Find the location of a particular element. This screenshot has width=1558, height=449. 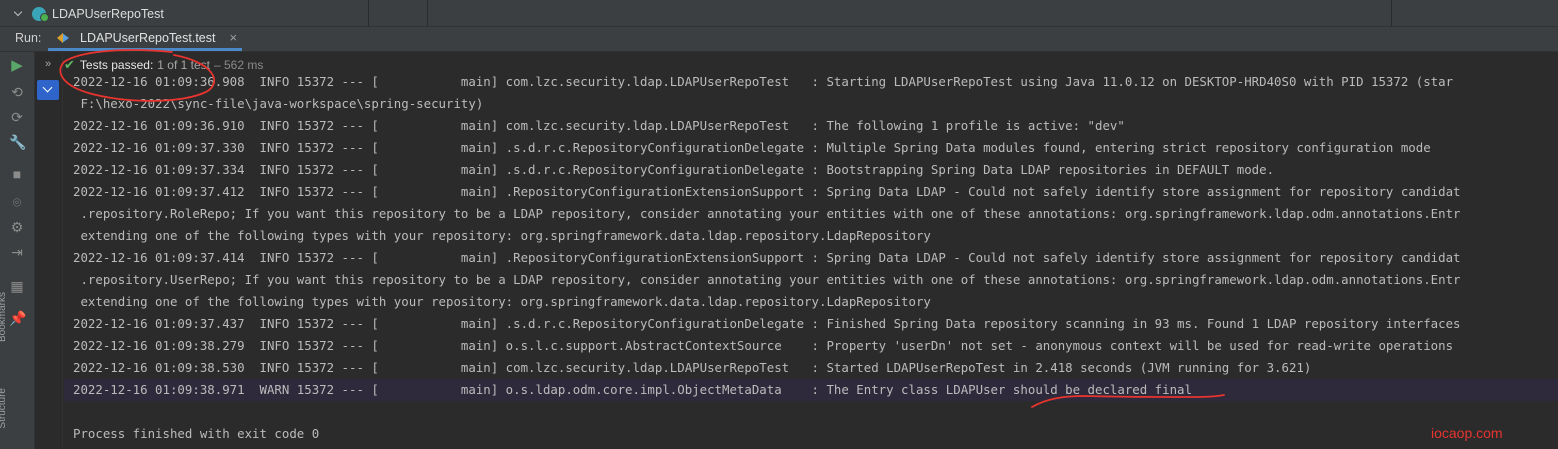

tab-run-configuration: LDAPUserRepoTest.test × is located at coordinates (145, 39).